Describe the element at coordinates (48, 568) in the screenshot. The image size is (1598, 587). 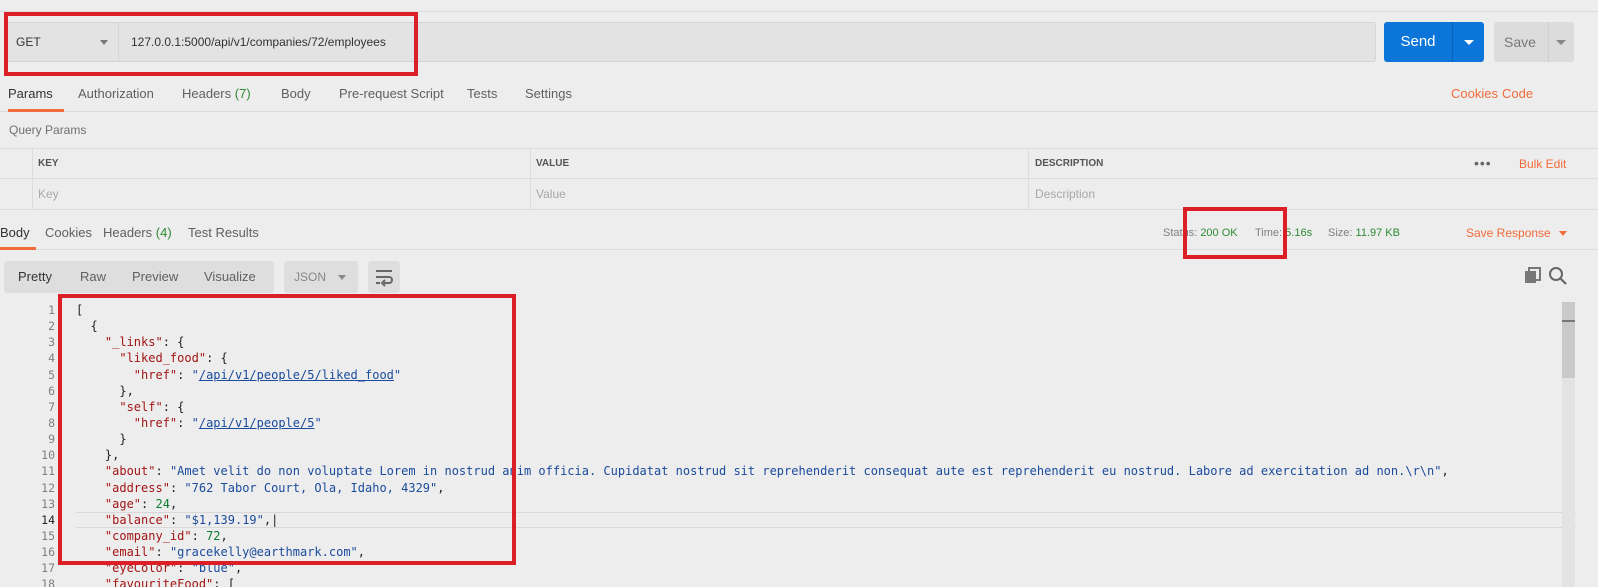
I see `line-number: 17` at that location.